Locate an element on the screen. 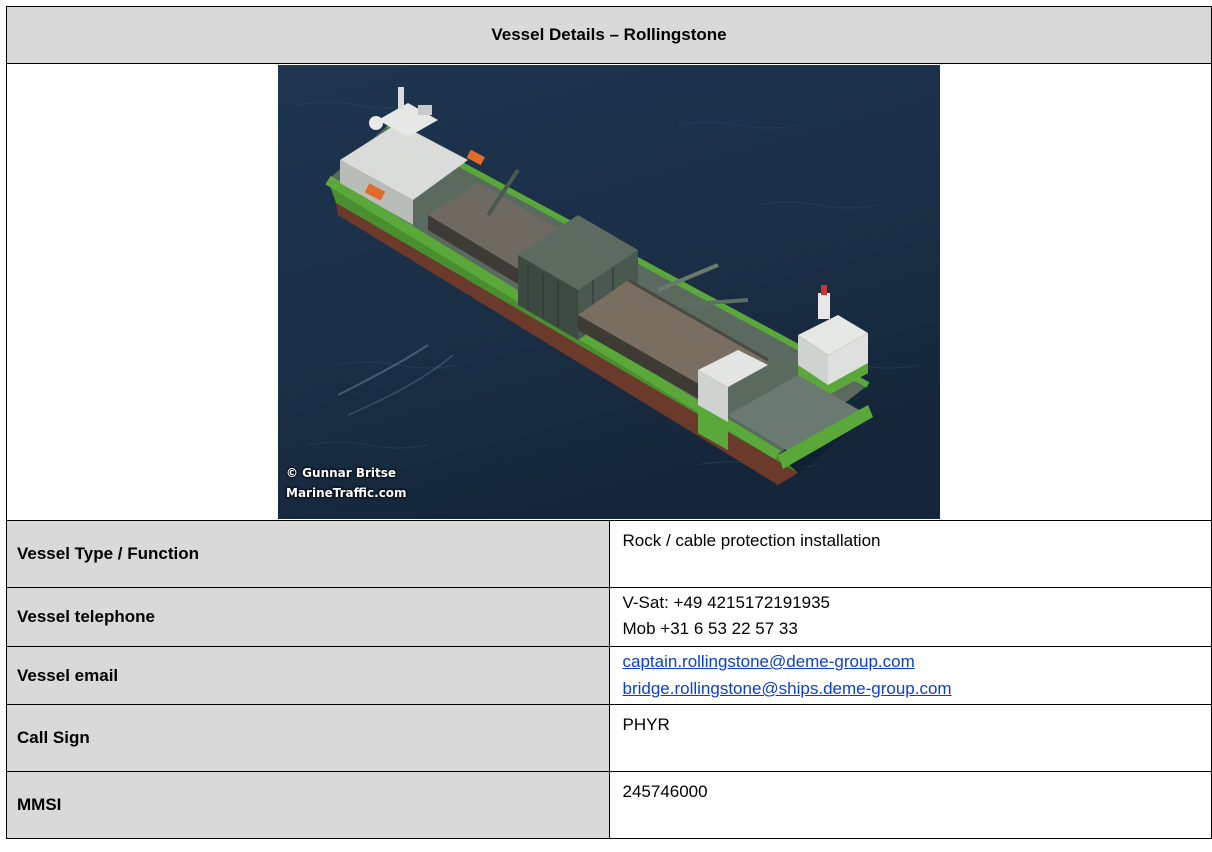 The image size is (1212, 852). vessel-telephone-label: Vessel telephone is located at coordinates (308, 617).